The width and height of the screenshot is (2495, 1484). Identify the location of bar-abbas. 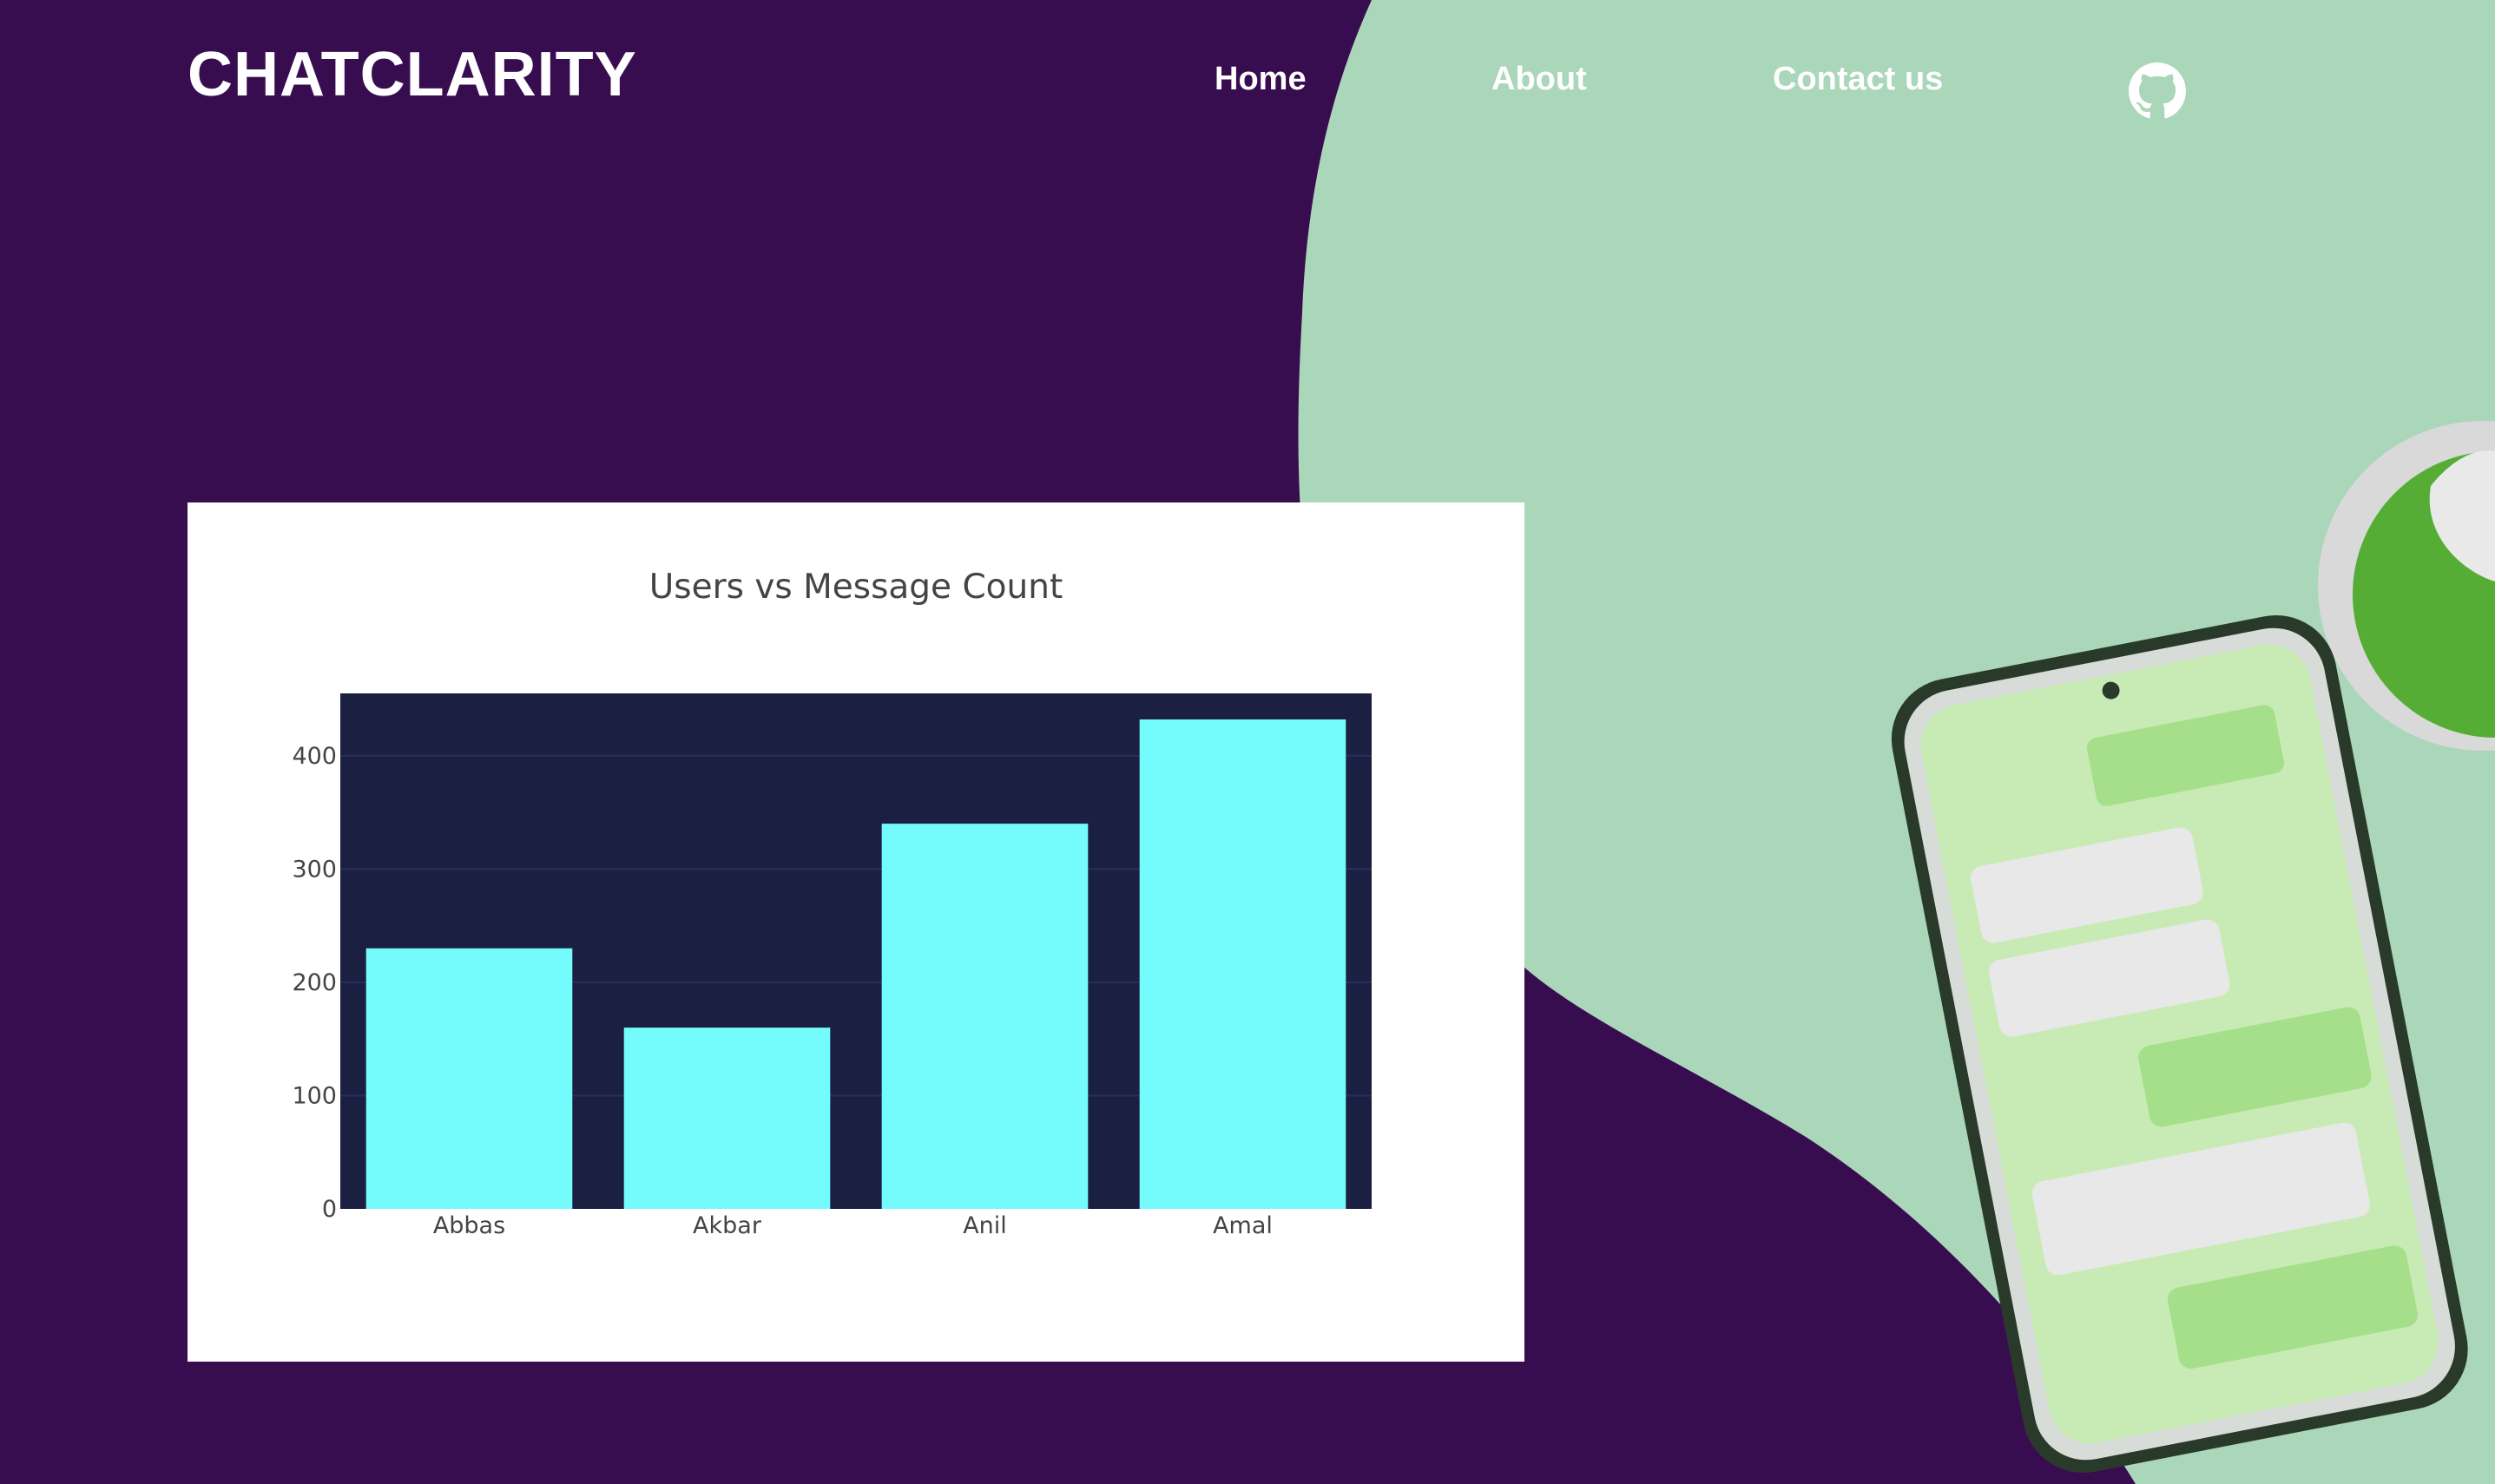
(469, 1078).